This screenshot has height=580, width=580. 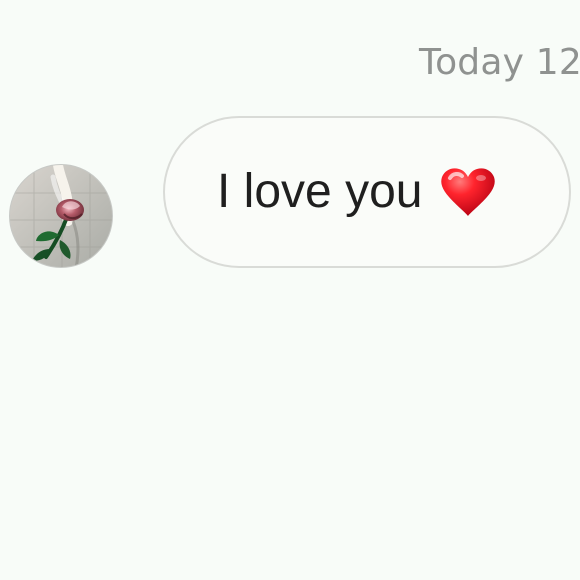 I want to click on rose-avatar-icon, so click(x=61, y=216).